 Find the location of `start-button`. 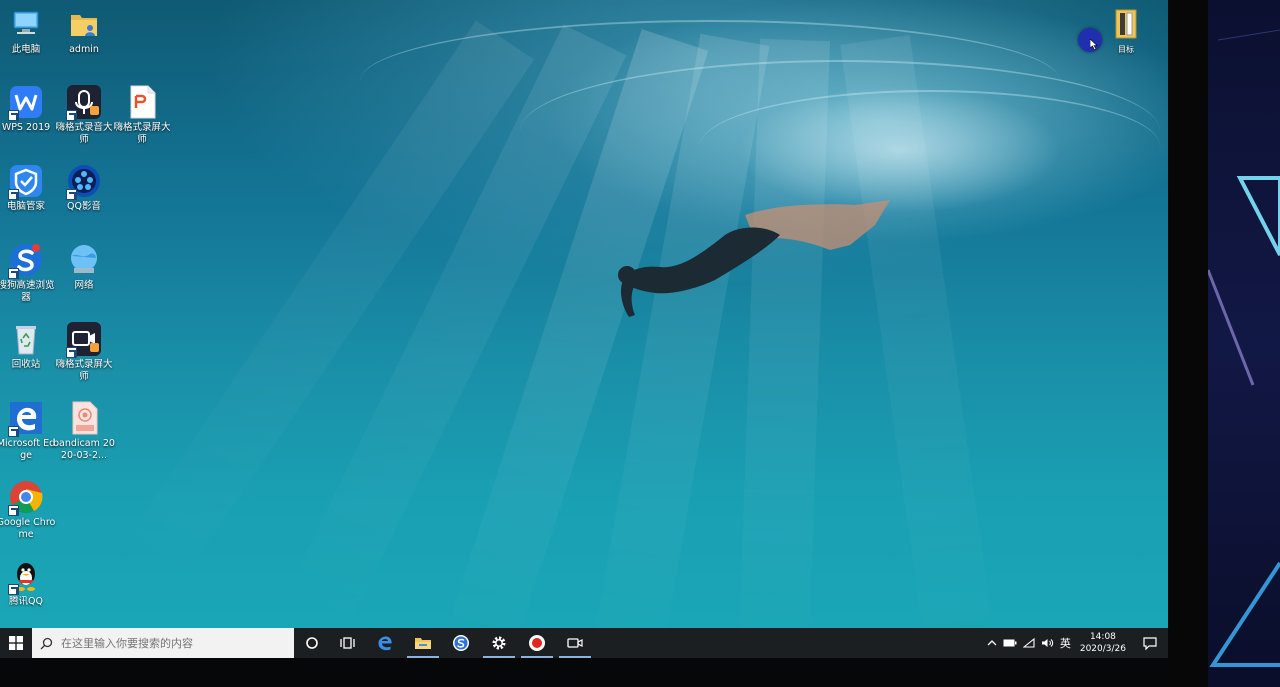

start-button is located at coordinates (16, 643).